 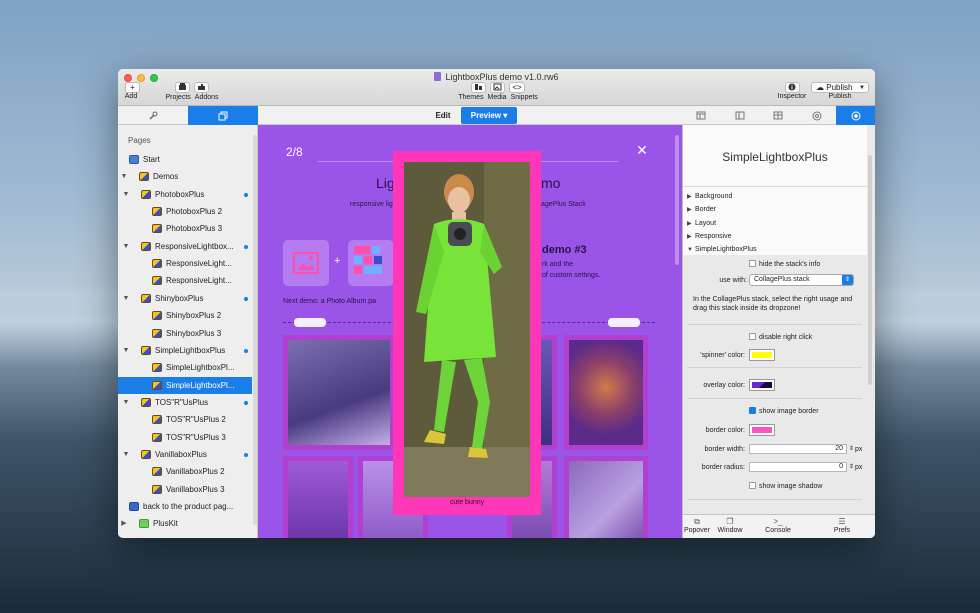 What do you see at coordinates (762, 430) in the screenshot?
I see `border-color-well` at bounding box center [762, 430].